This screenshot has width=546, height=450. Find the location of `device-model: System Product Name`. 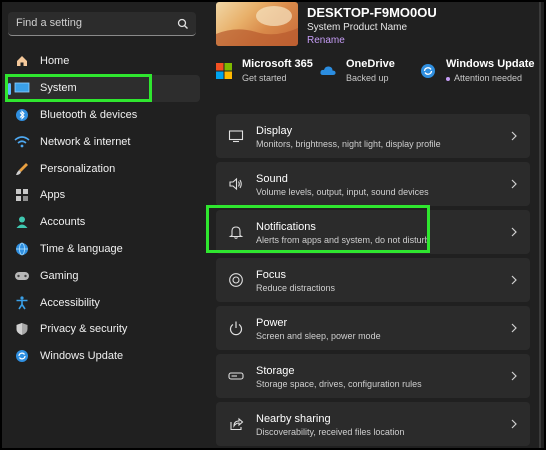

device-model: System Product Name is located at coordinates (357, 27).